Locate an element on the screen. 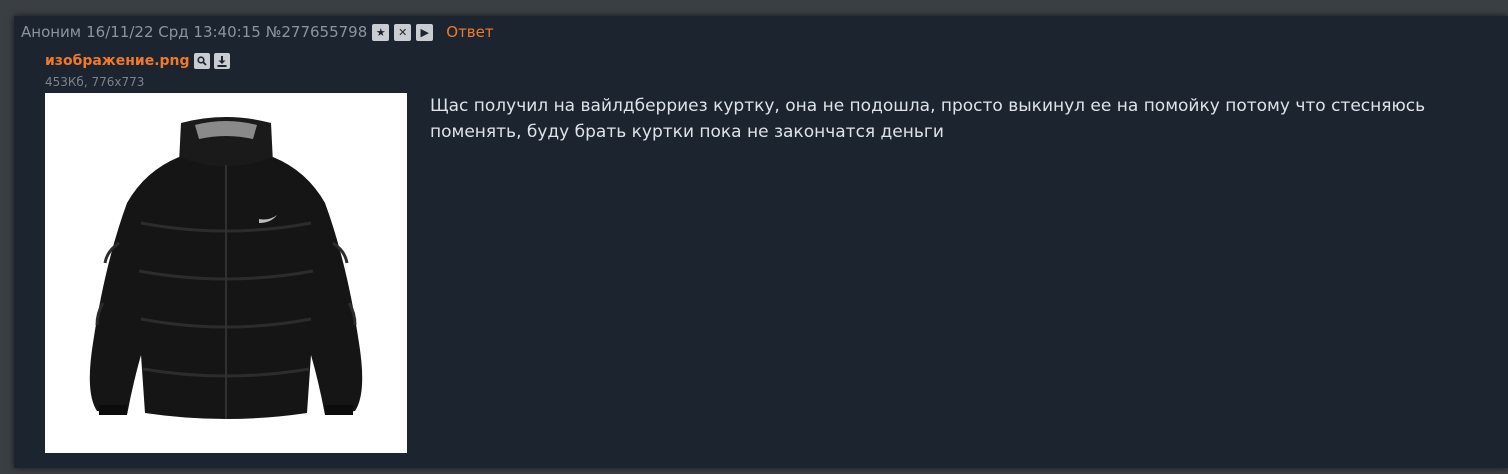 Image resolution: width=1508 pixels, height=474 pixels. star-icon: ★ is located at coordinates (381, 32).